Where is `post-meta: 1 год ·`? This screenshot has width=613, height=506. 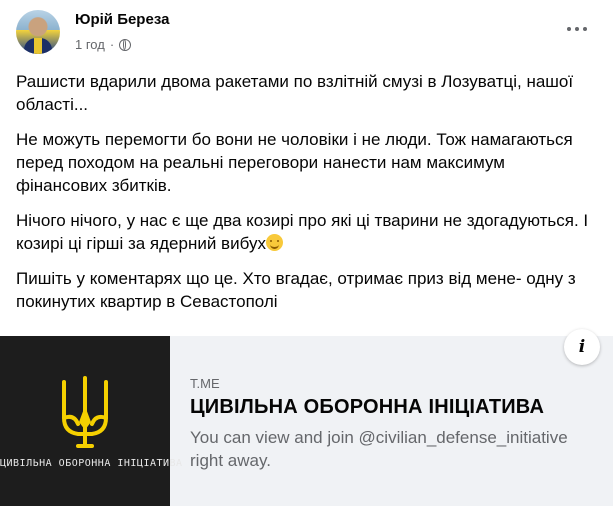
post-meta: 1 год · is located at coordinates (103, 44).